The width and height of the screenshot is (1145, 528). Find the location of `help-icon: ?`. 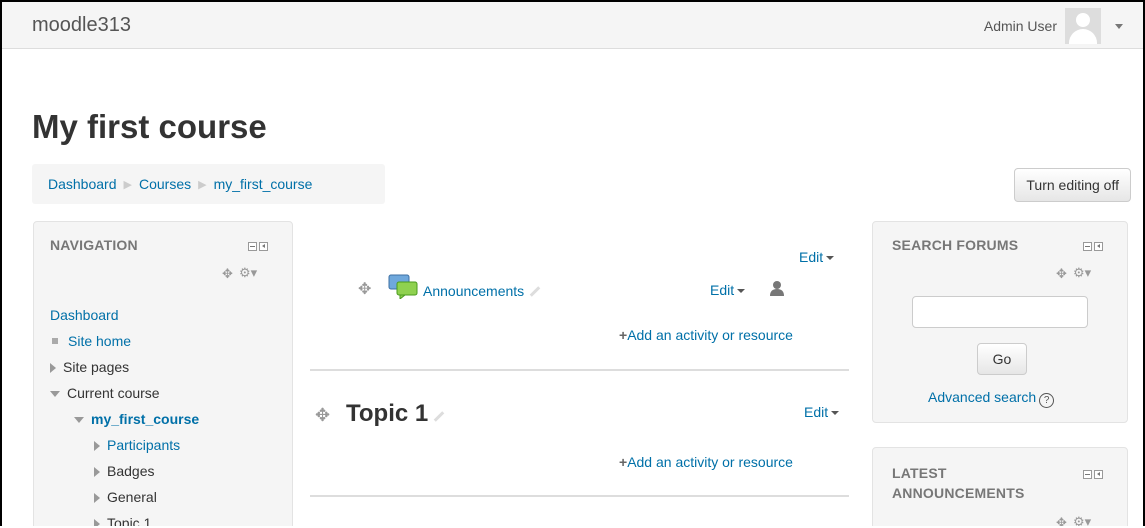

help-icon: ? is located at coordinates (1047, 400).